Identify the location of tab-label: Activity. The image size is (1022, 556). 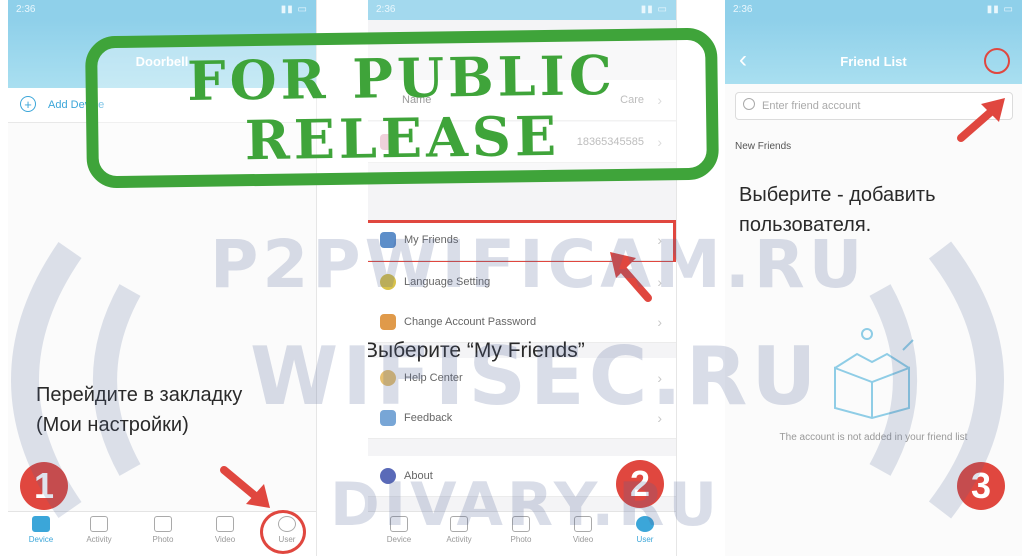
(99, 539).